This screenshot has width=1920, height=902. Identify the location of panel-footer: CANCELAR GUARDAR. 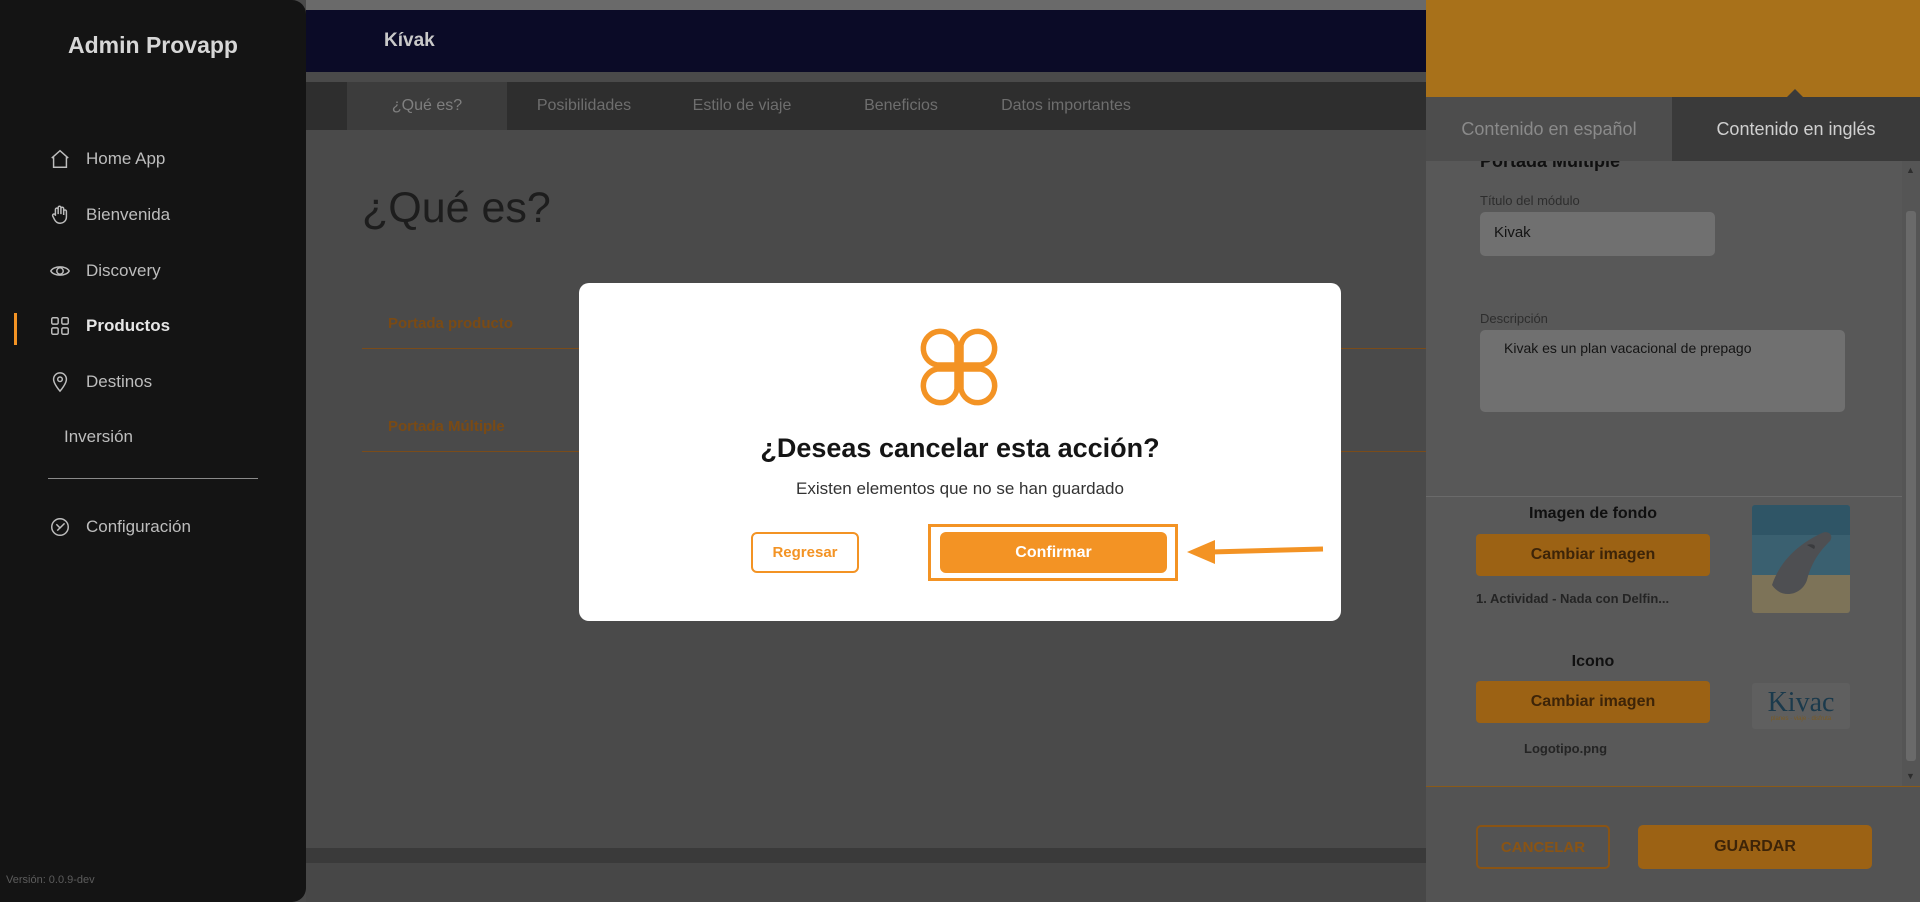
(1673, 844).